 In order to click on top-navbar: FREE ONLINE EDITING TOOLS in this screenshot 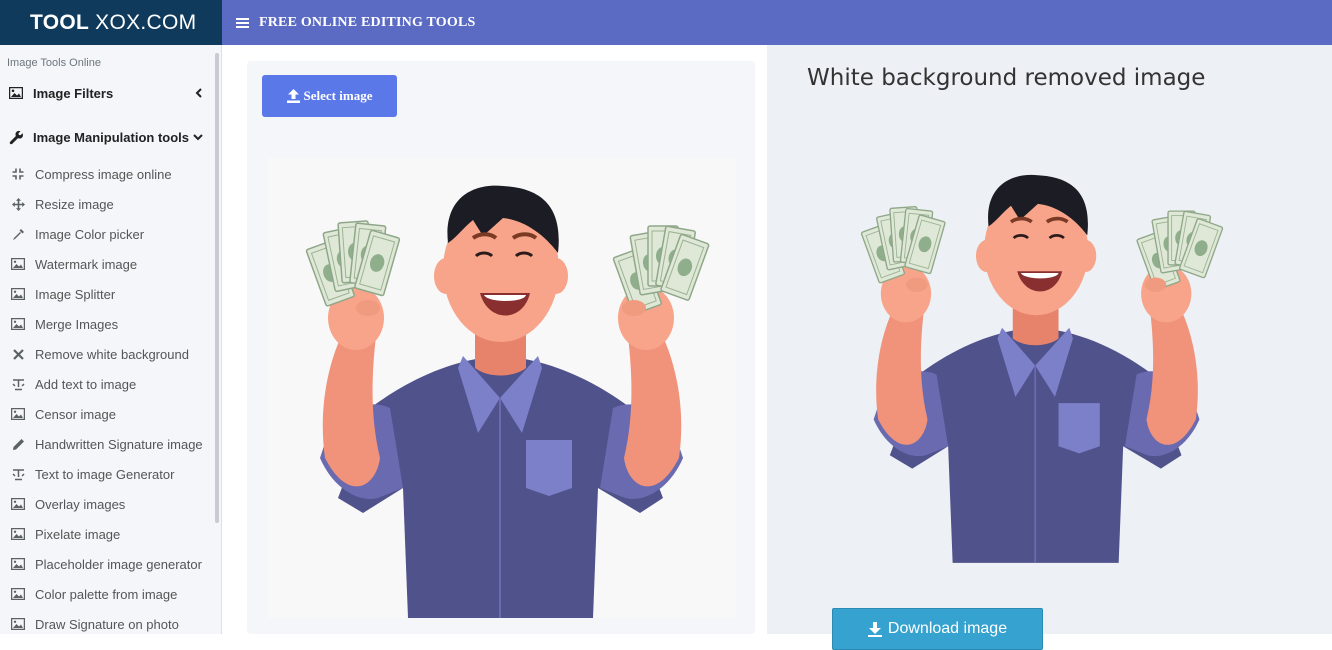, I will do `click(777, 22)`.